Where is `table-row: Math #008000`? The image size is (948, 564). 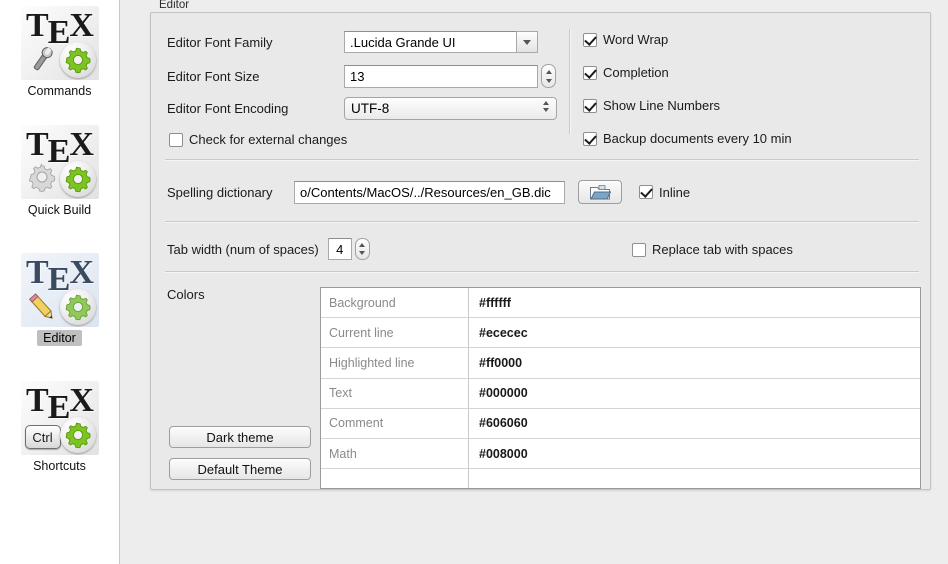
table-row: Math #008000 is located at coordinates (620, 454).